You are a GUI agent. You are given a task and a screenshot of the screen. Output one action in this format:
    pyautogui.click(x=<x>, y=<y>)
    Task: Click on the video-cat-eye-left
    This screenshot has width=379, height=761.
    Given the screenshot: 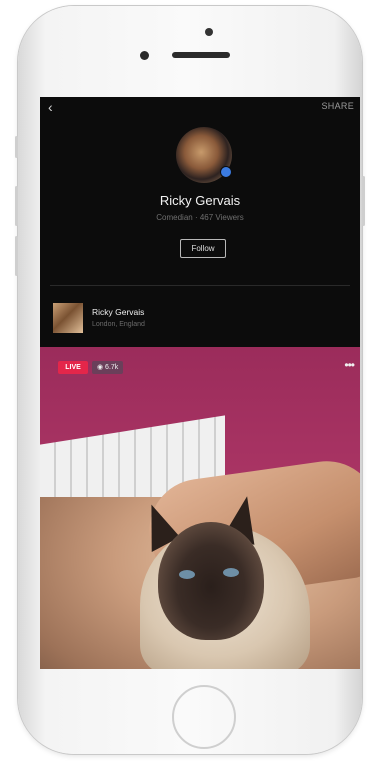 What is the action you would take?
    pyautogui.click(x=187, y=574)
    